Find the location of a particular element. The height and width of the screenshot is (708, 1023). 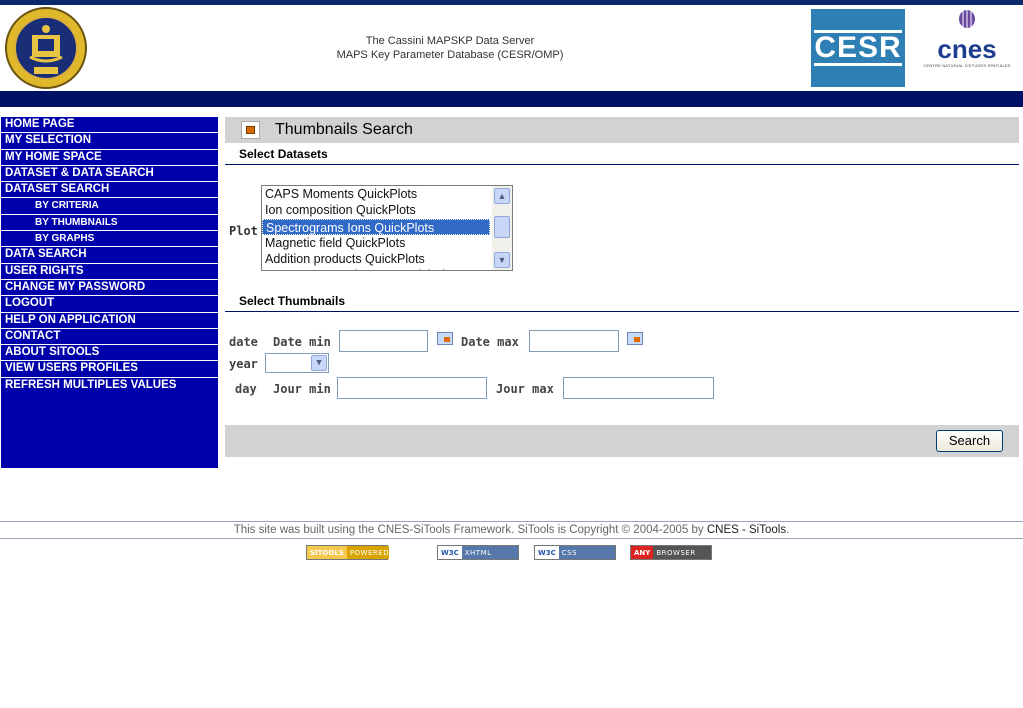

footer-badge: W3C CSS is located at coordinates (575, 552).